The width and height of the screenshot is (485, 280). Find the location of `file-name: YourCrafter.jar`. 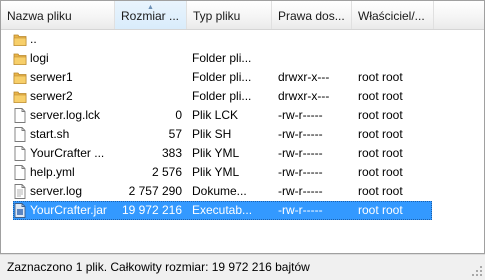

file-name: YourCrafter.jar is located at coordinates (64, 210).